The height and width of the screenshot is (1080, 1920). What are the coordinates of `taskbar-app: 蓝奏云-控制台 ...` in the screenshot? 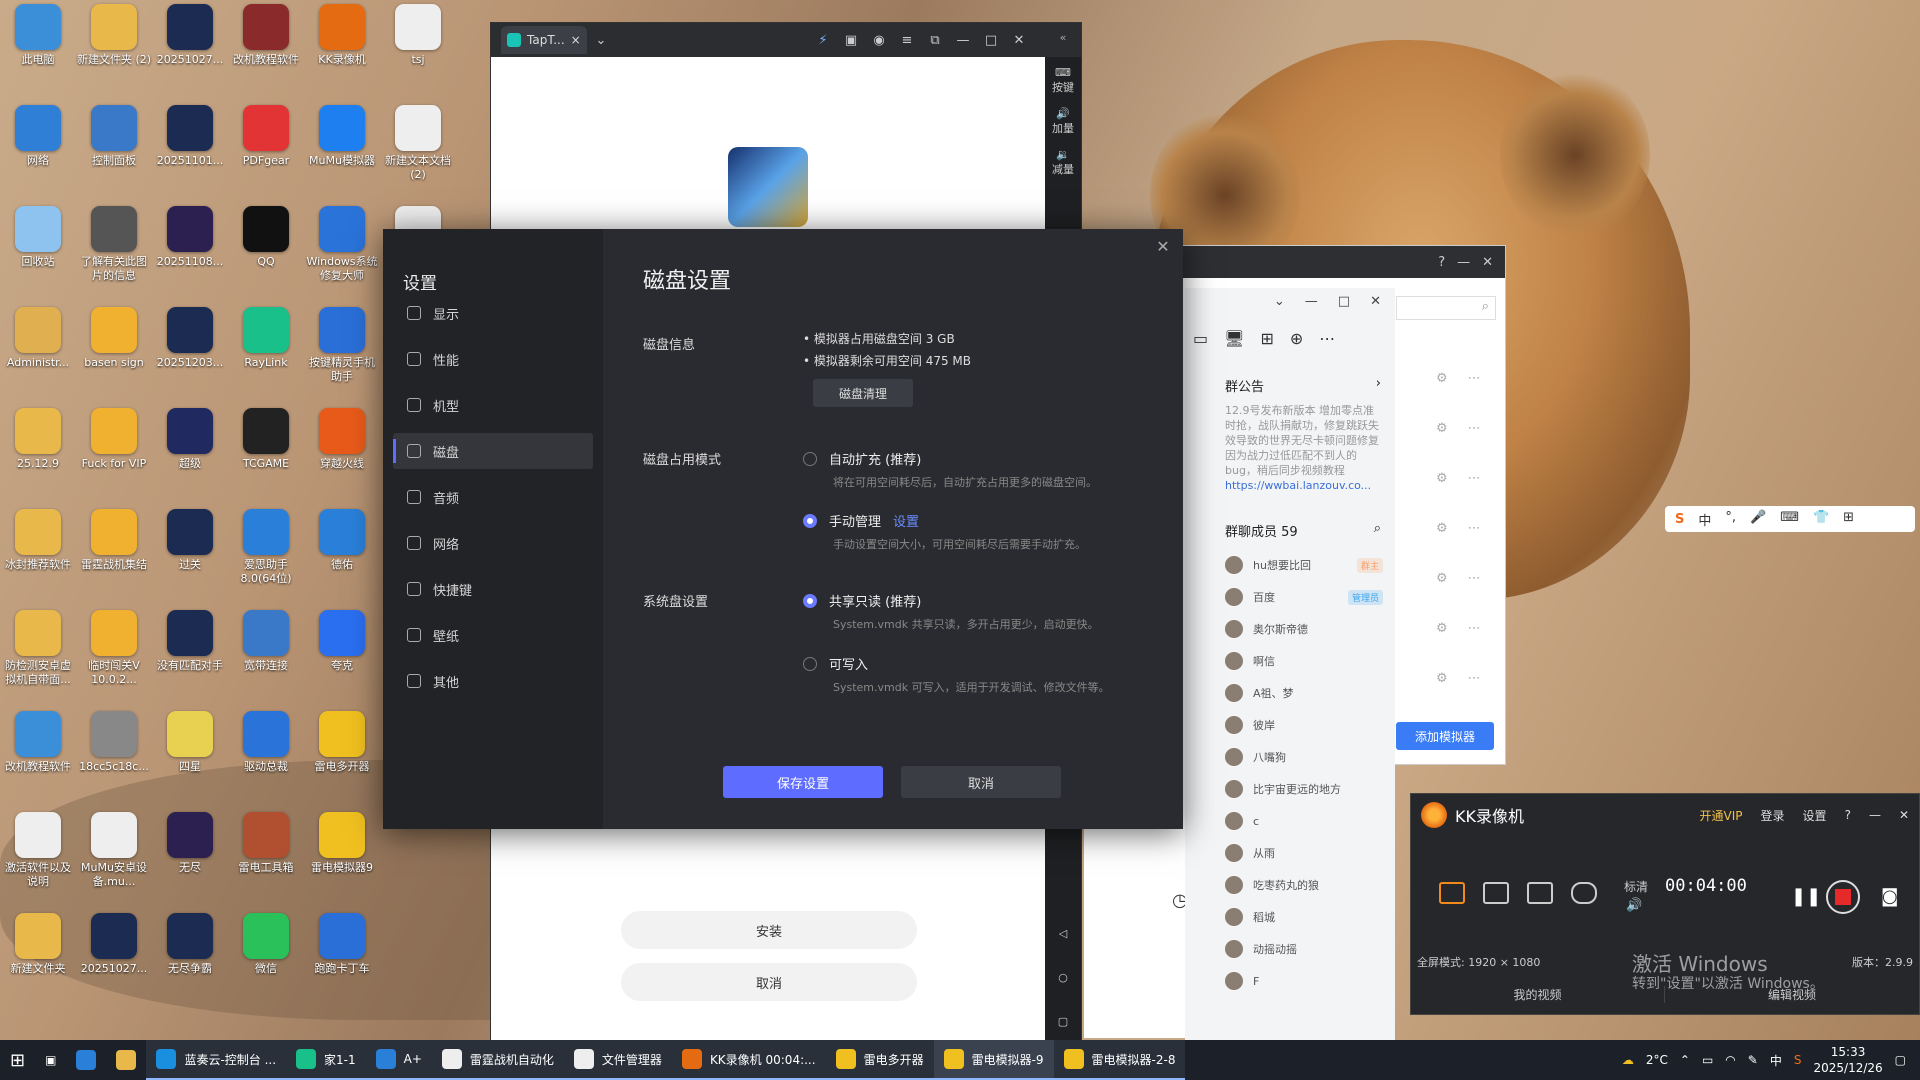 It's located at (216, 1060).